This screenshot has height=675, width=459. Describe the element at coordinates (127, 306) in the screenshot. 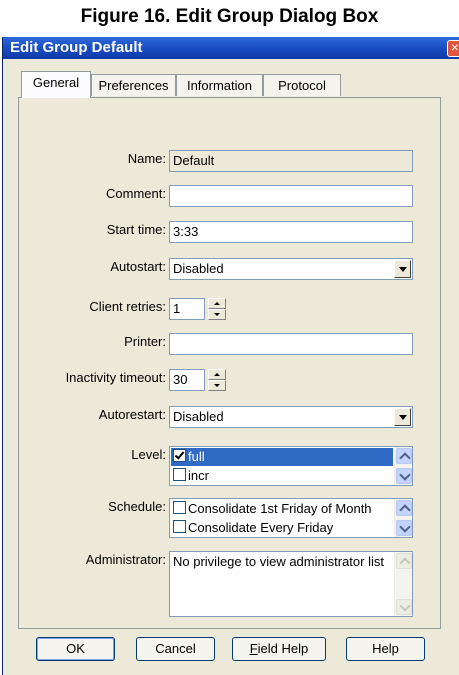

I see `client-retries-label: Client retries:` at that location.